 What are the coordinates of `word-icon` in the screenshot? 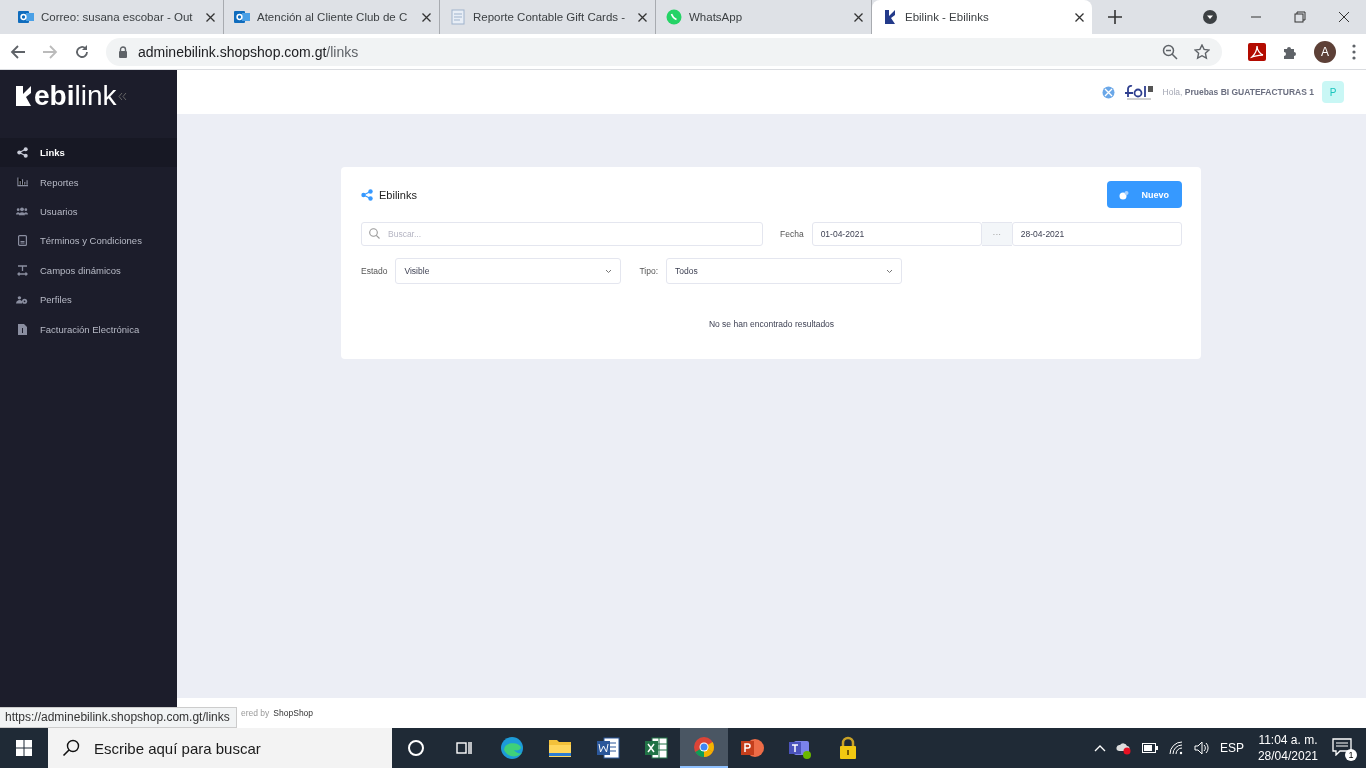 It's located at (608, 748).